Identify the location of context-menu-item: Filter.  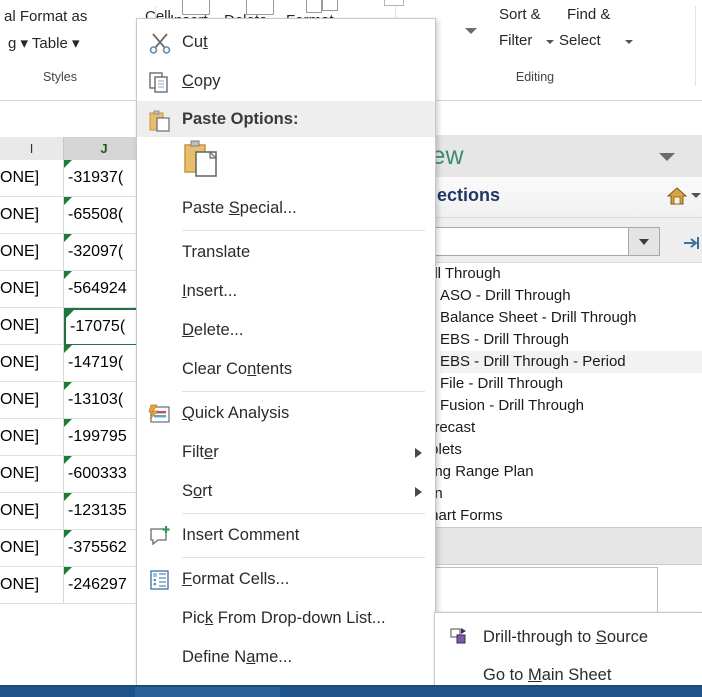
(286, 452).